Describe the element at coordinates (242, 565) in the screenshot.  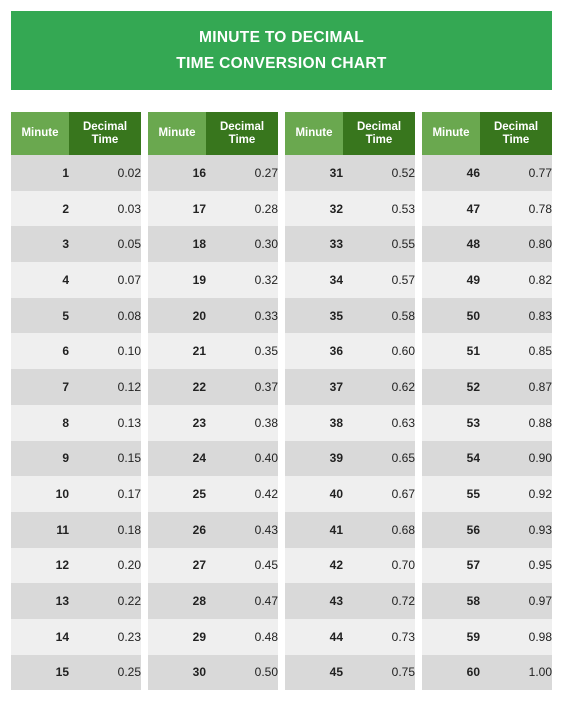
I see `cell-decimal-time: 0.45` at that location.